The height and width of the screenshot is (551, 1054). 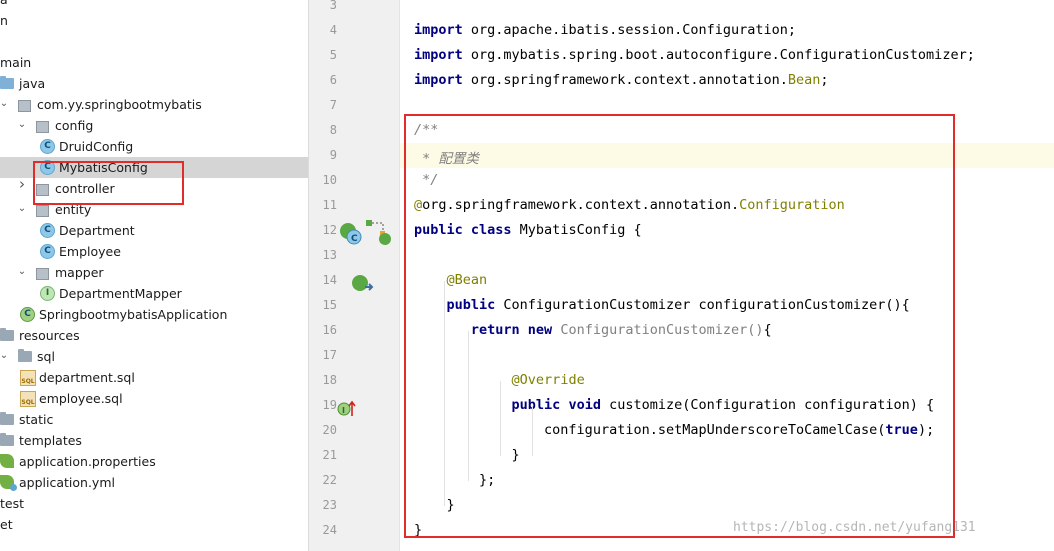 I want to click on implements-method-icon: I, so click(x=347, y=411).